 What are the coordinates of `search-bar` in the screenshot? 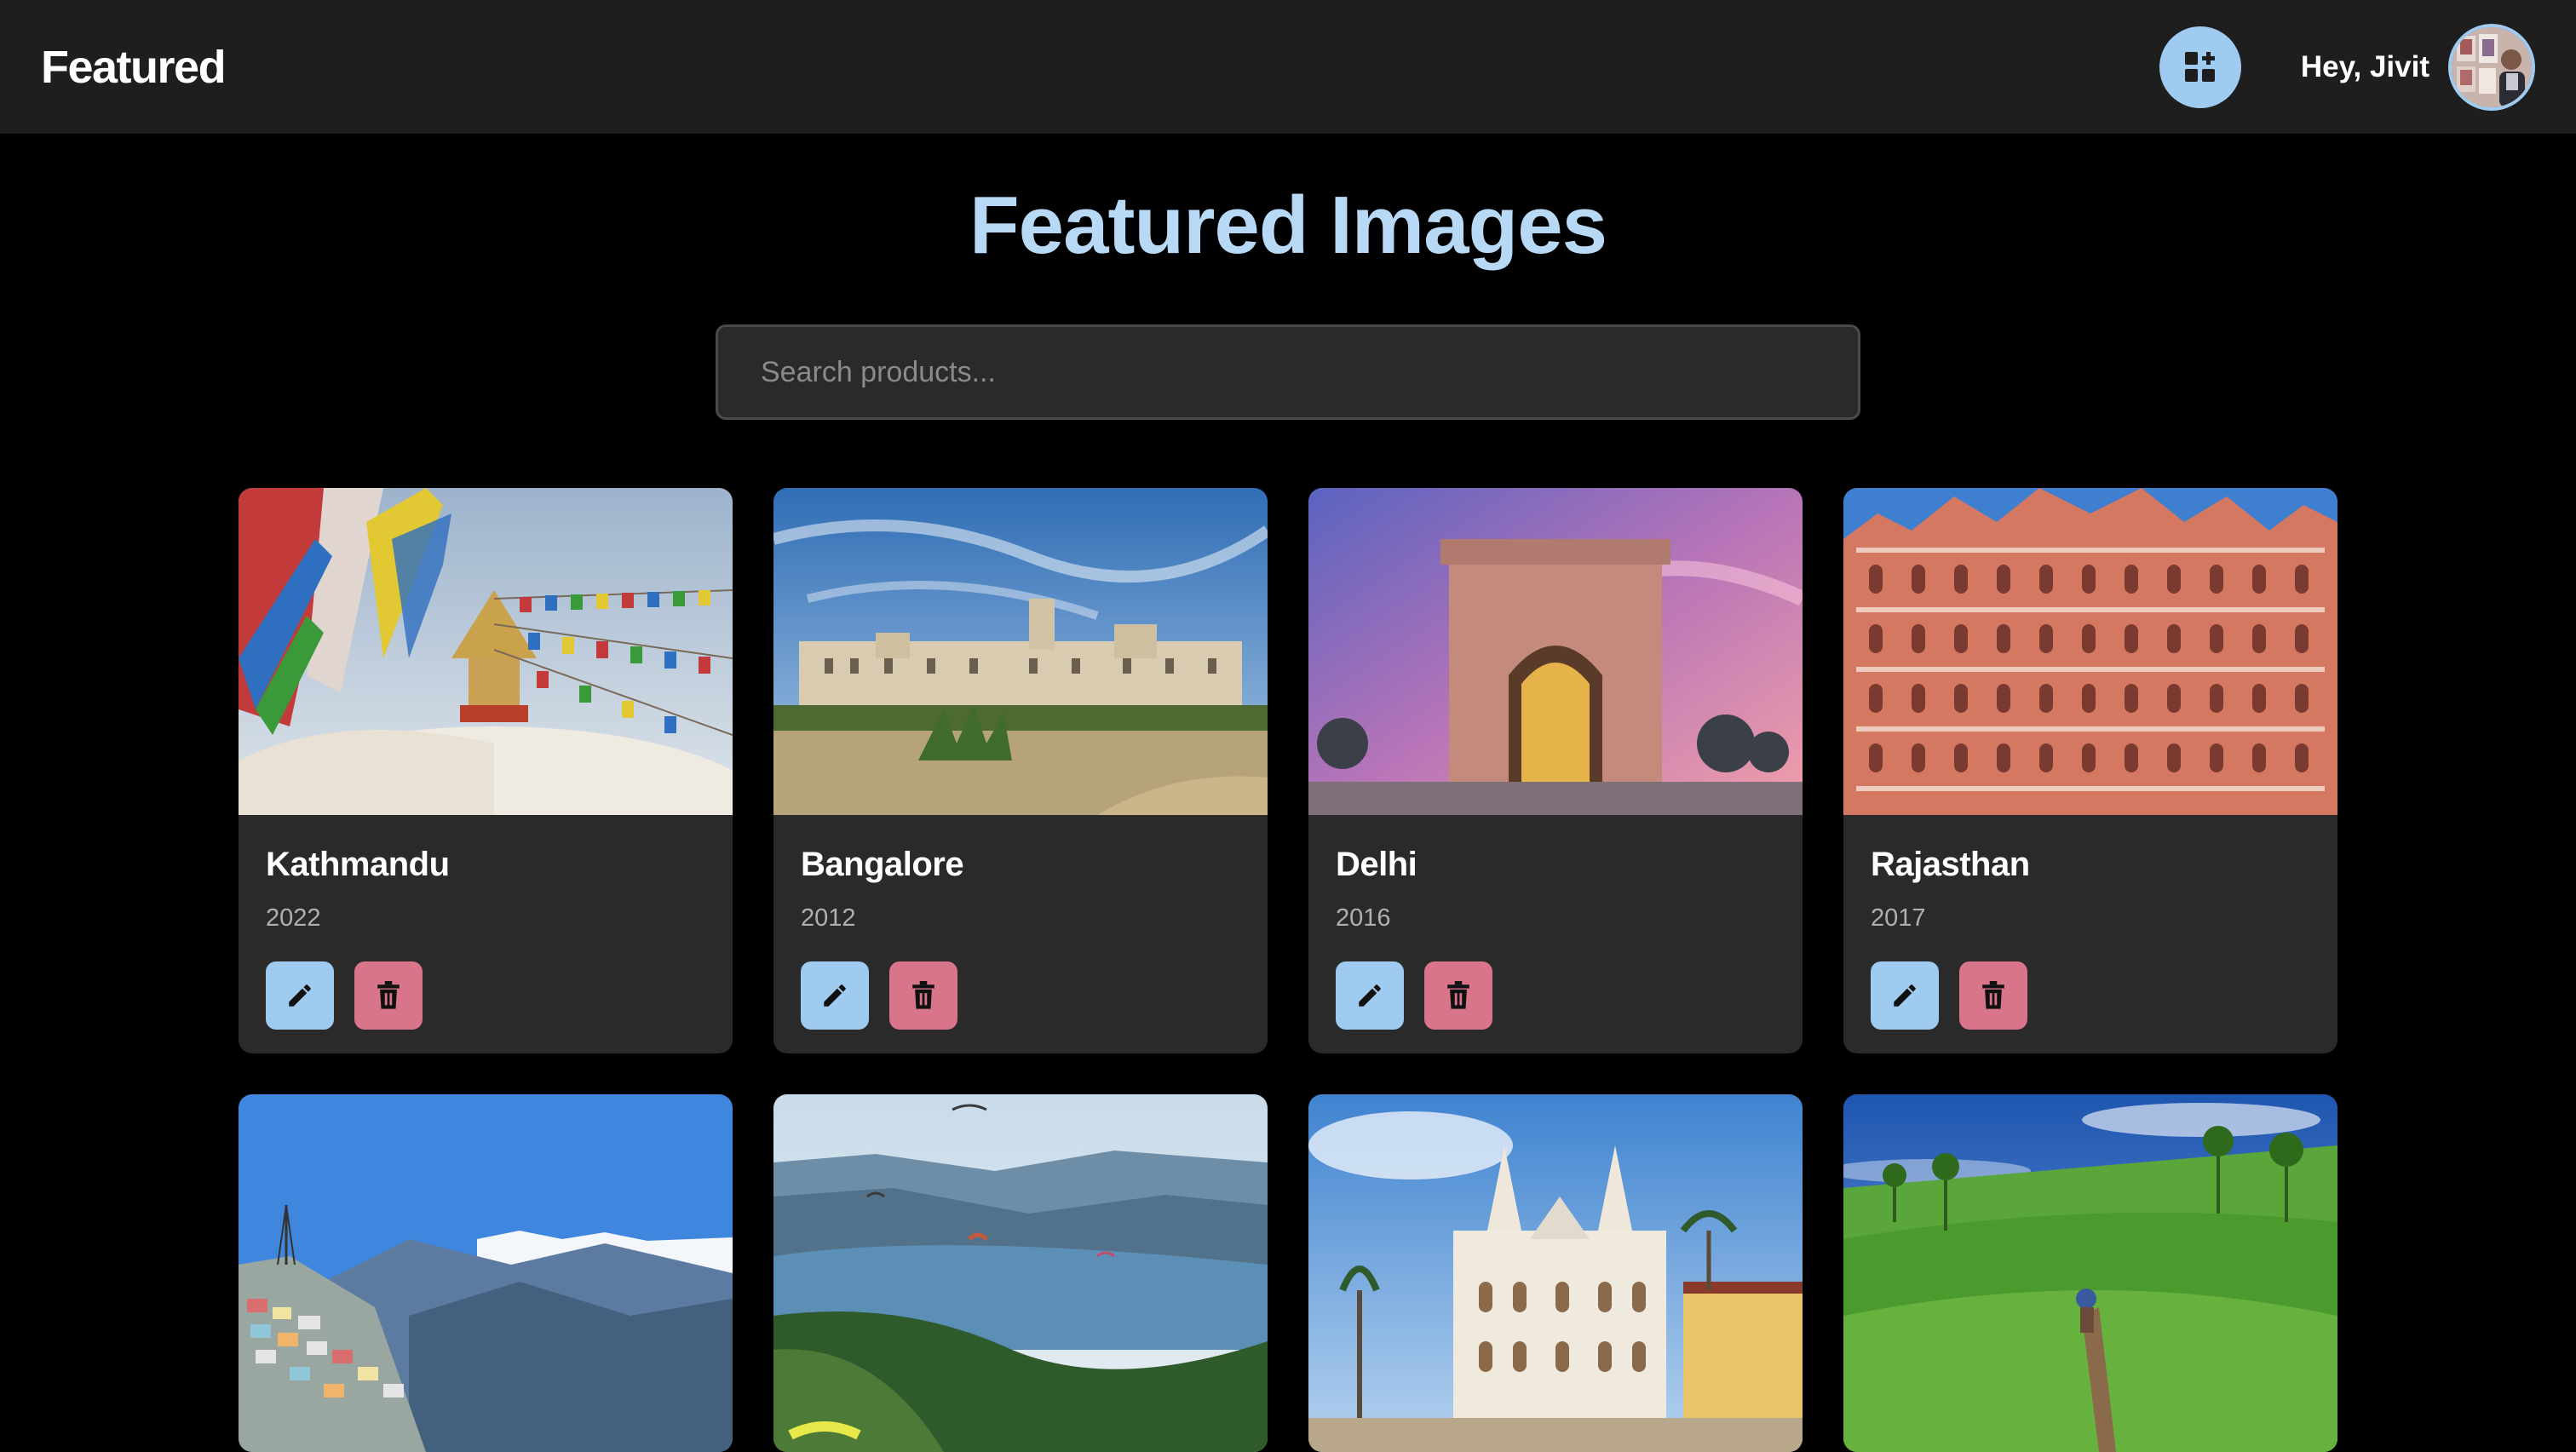 It's located at (1288, 372).